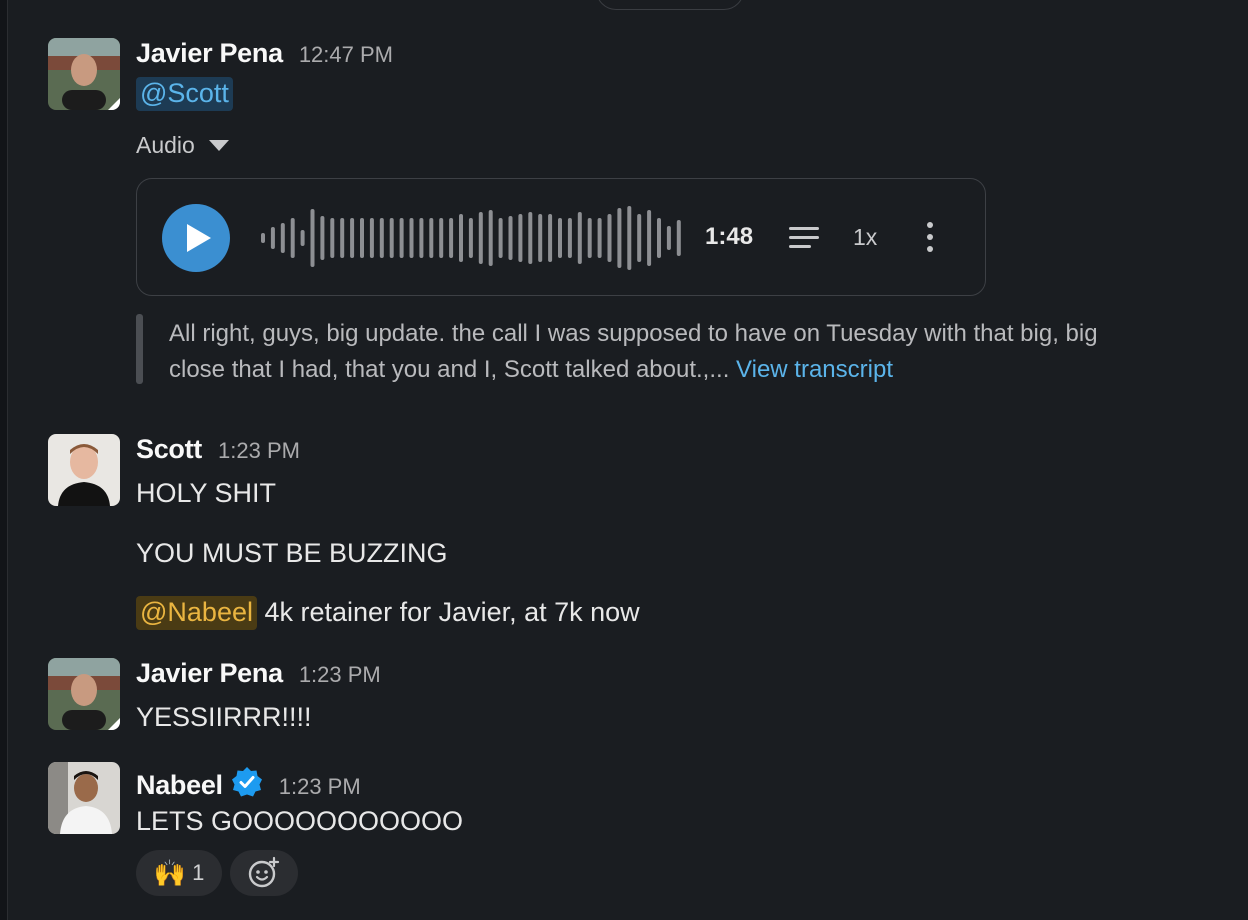 This screenshot has height=920, width=1248. What do you see at coordinates (670, 5) in the screenshot?
I see `date-divider-pill` at bounding box center [670, 5].